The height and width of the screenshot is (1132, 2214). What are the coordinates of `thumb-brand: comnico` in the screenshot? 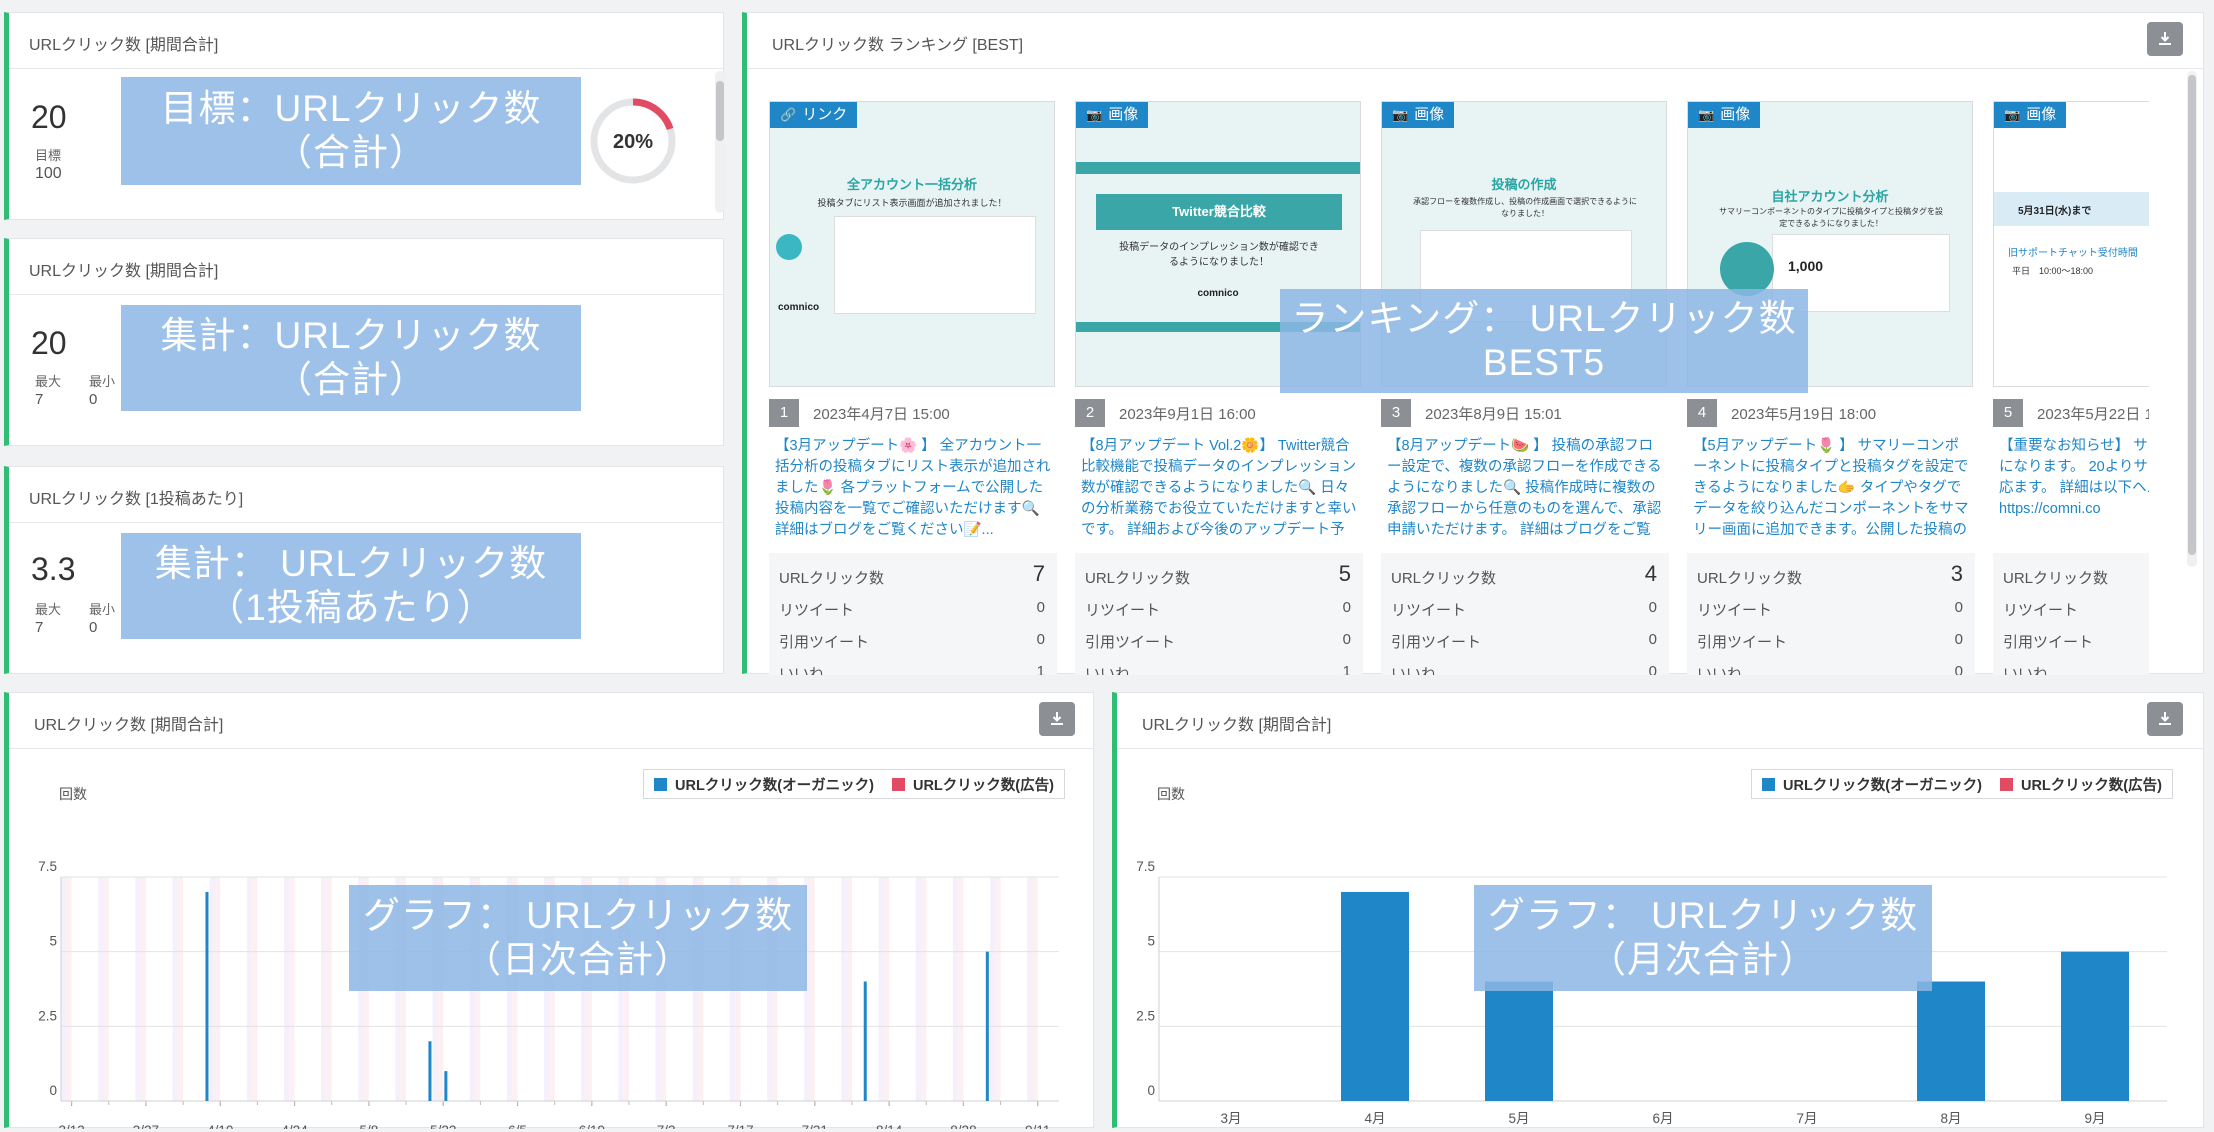 It's located at (799, 307).